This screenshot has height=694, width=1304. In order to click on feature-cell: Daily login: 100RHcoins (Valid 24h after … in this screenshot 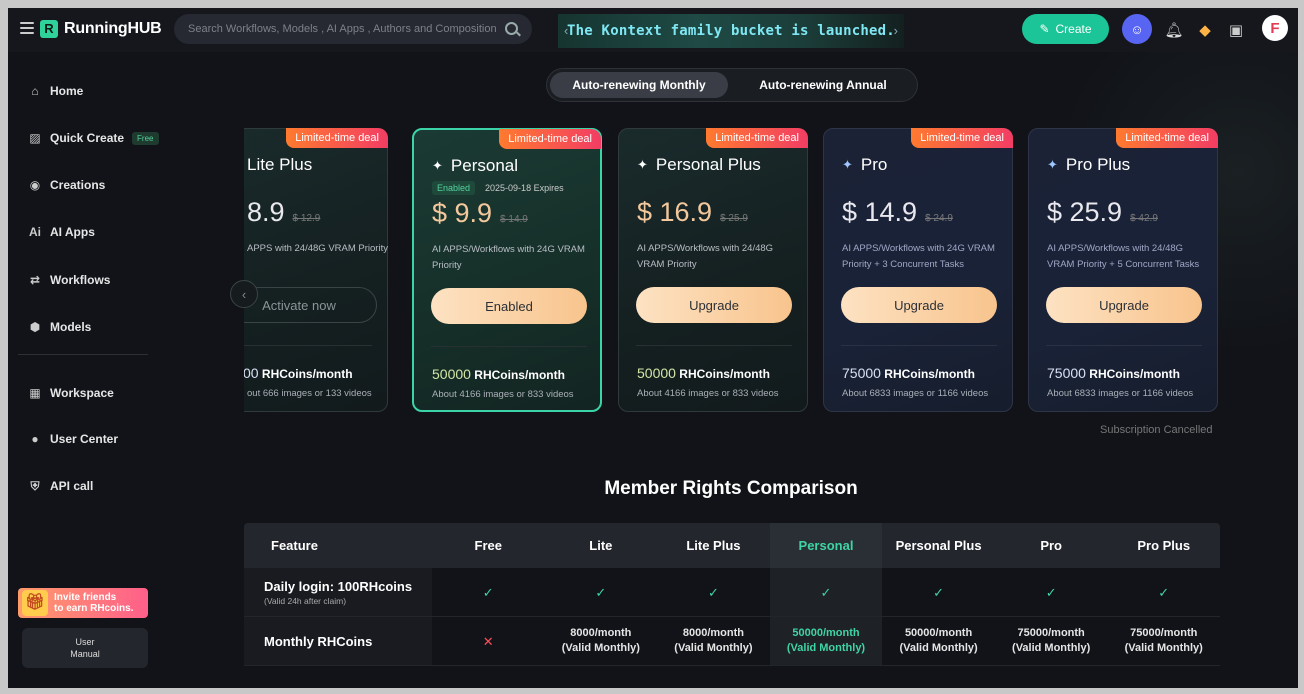, I will do `click(338, 592)`.